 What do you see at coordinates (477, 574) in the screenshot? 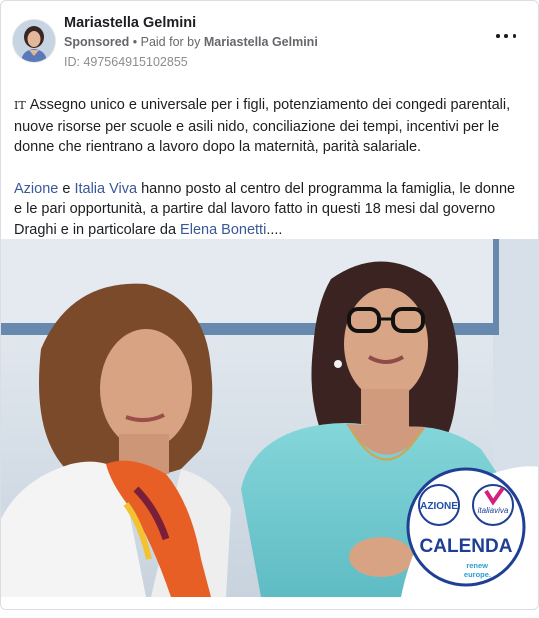
I see `europe-text: europe.` at bounding box center [477, 574].